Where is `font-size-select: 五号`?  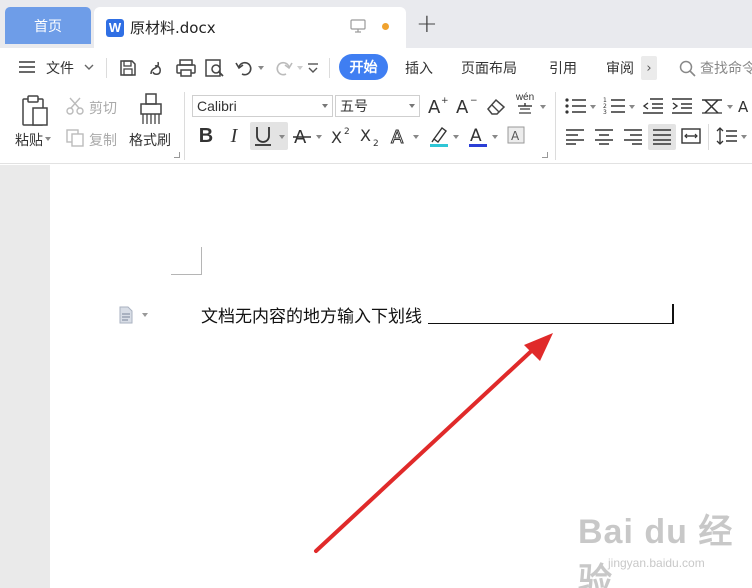 font-size-select: 五号 is located at coordinates (377, 106).